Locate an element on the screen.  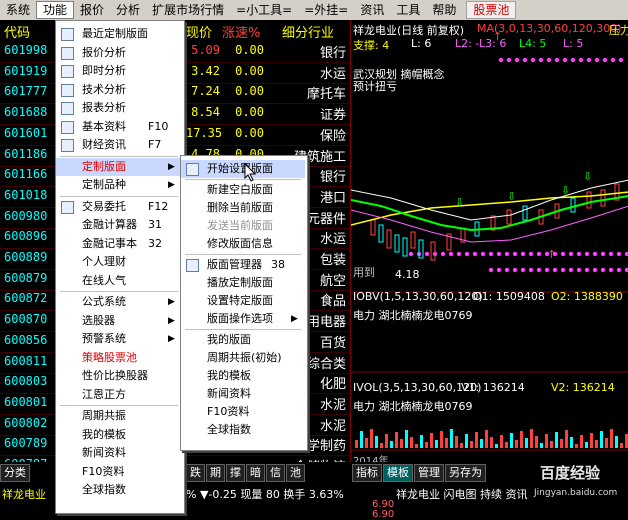
menu-item: 周期共振 is located at coordinates (119, 416).